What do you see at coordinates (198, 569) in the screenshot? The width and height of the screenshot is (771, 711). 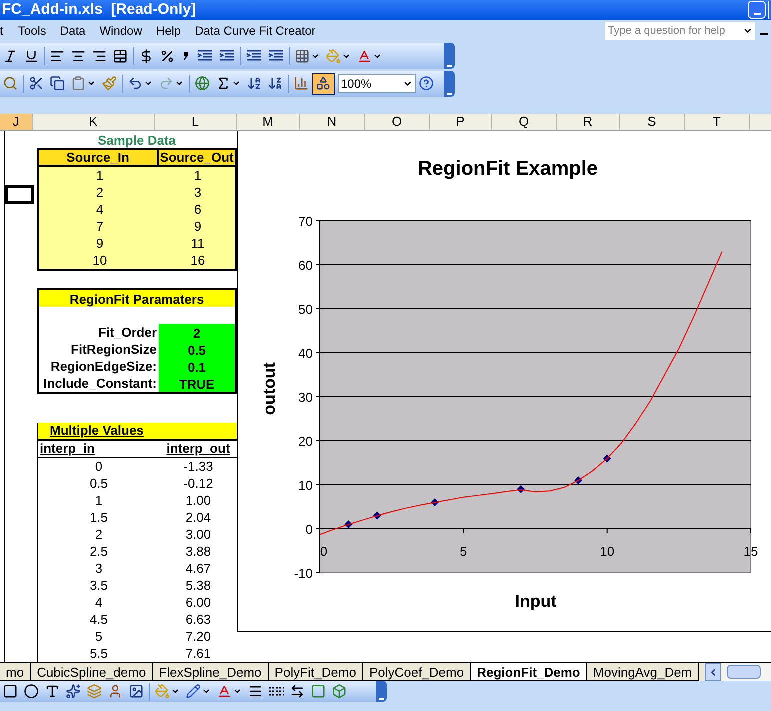 I see `table-cell-text: 4.67` at bounding box center [198, 569].